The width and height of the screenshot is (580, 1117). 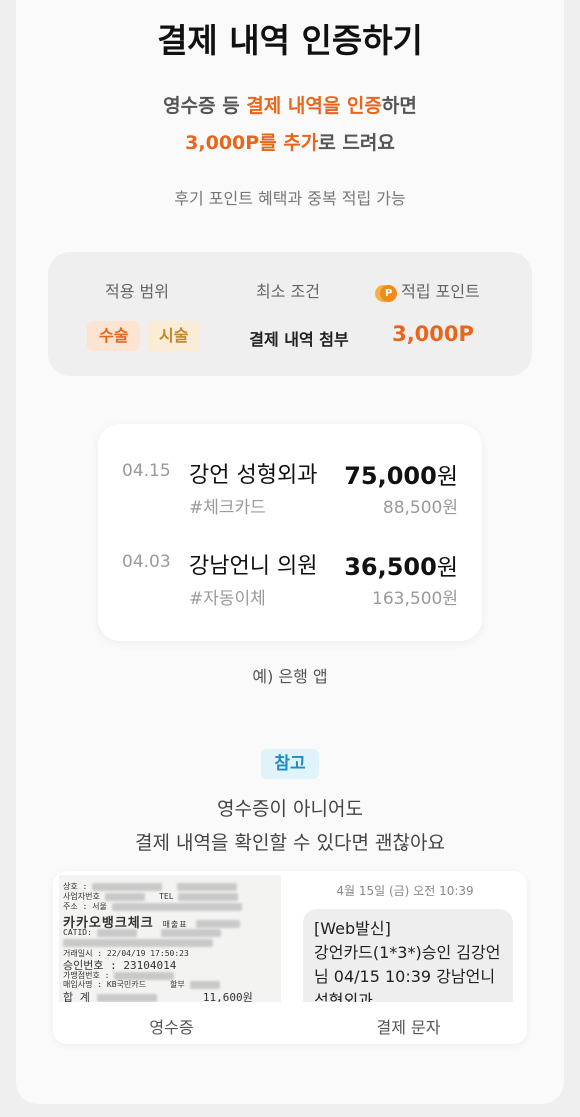 What do you see at coordinates (352, 928) in the screenshot?
I see `sms-line: [Web발신]` at bounding box center [352, 928].